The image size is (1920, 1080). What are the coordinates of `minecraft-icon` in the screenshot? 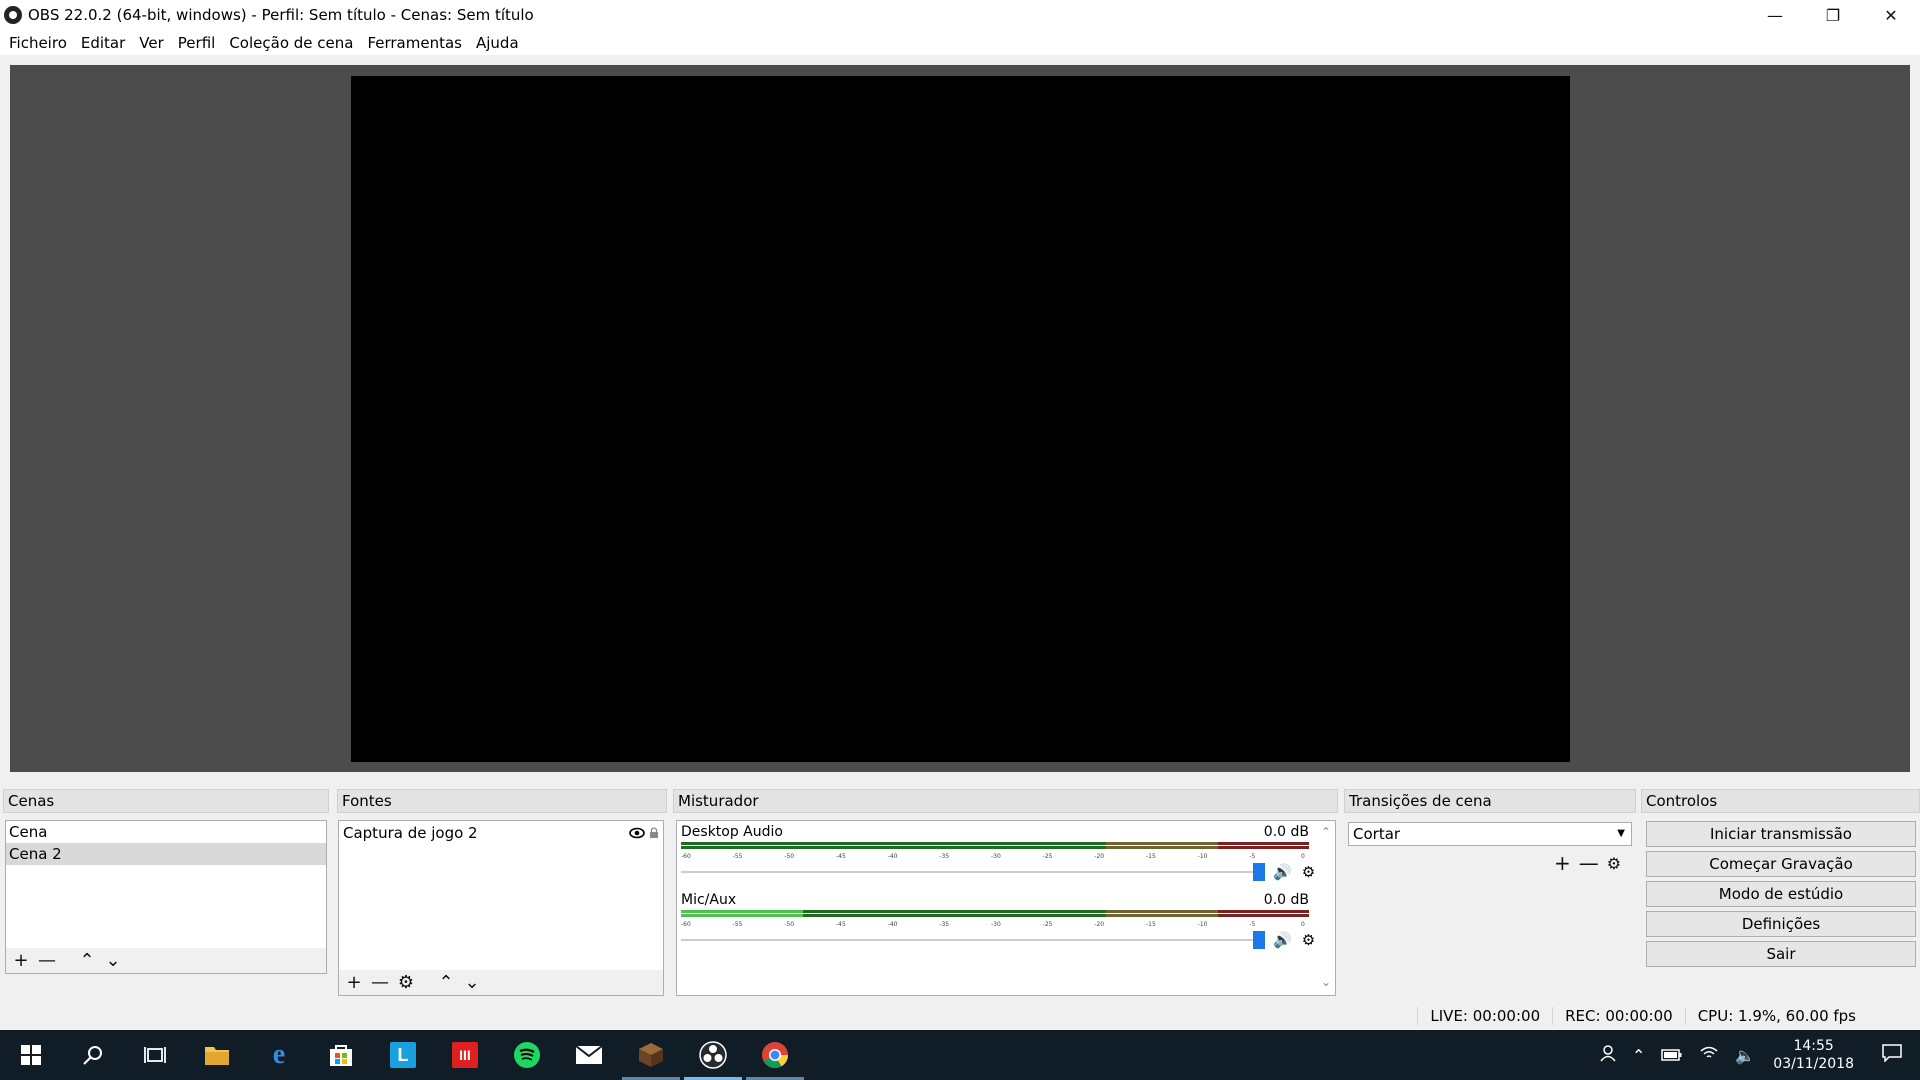 It's located at (651, 1055).